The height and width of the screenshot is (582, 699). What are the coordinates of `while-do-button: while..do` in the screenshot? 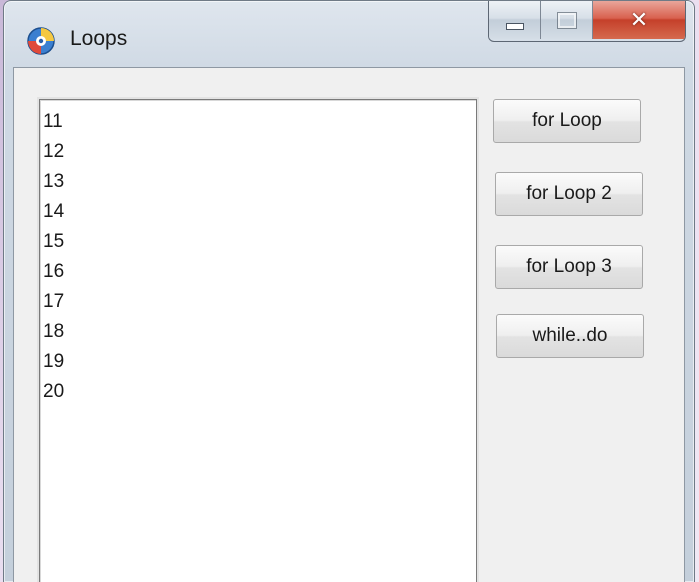 It's located at (570, 336).